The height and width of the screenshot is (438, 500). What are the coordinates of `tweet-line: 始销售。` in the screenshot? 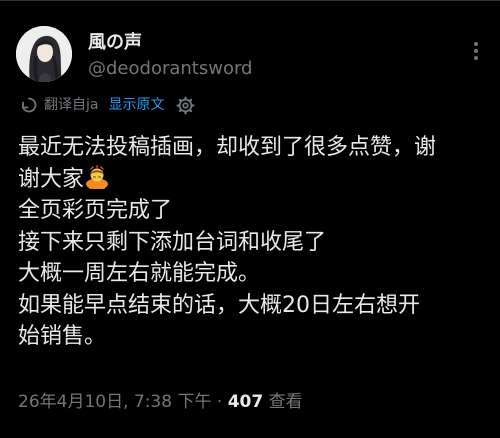 It's located at (62, 336).